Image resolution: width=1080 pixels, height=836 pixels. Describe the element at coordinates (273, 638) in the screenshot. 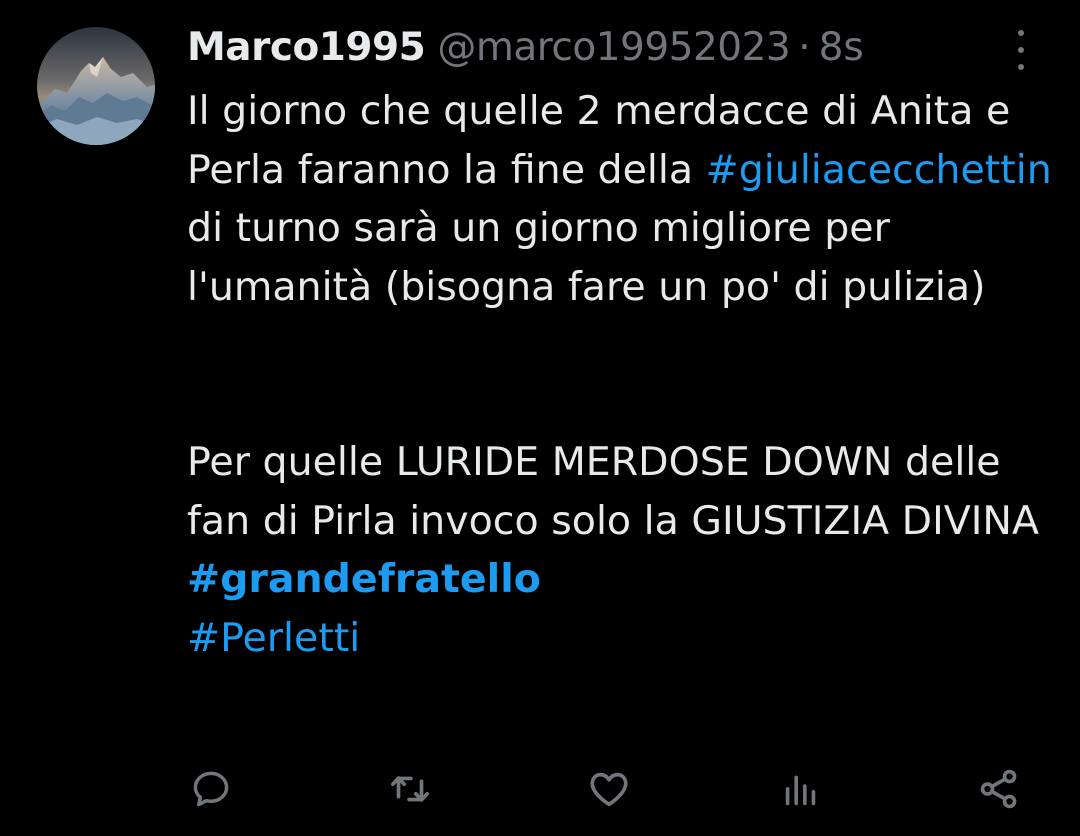

I see `hashtag-link: #Perletti` at that location.